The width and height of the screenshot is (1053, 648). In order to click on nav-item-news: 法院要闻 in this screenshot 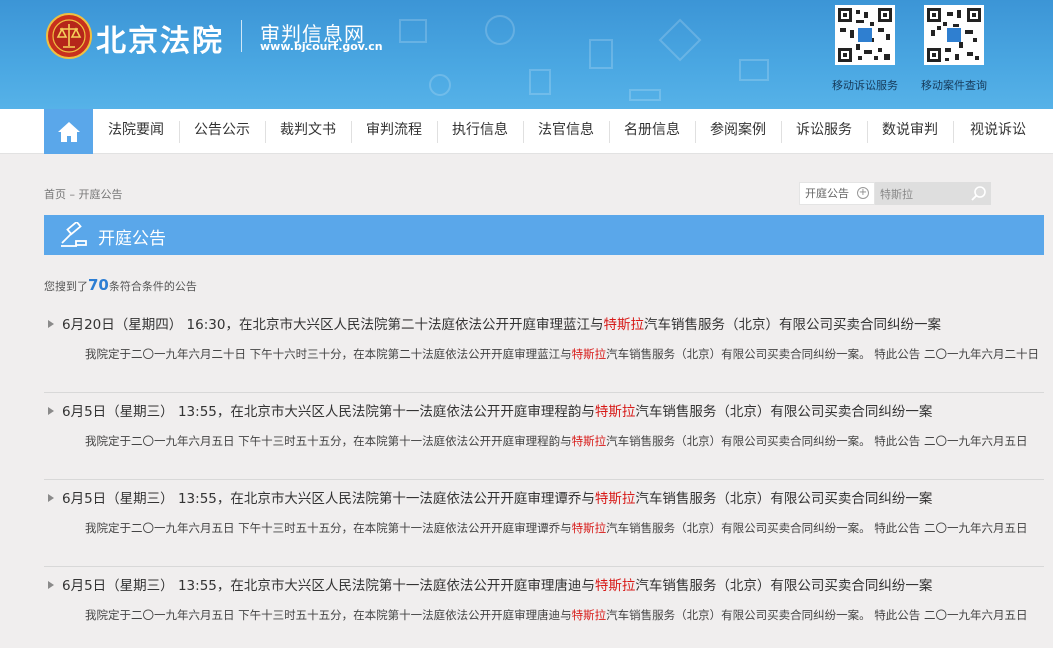, I will do `click(136, 131)`.